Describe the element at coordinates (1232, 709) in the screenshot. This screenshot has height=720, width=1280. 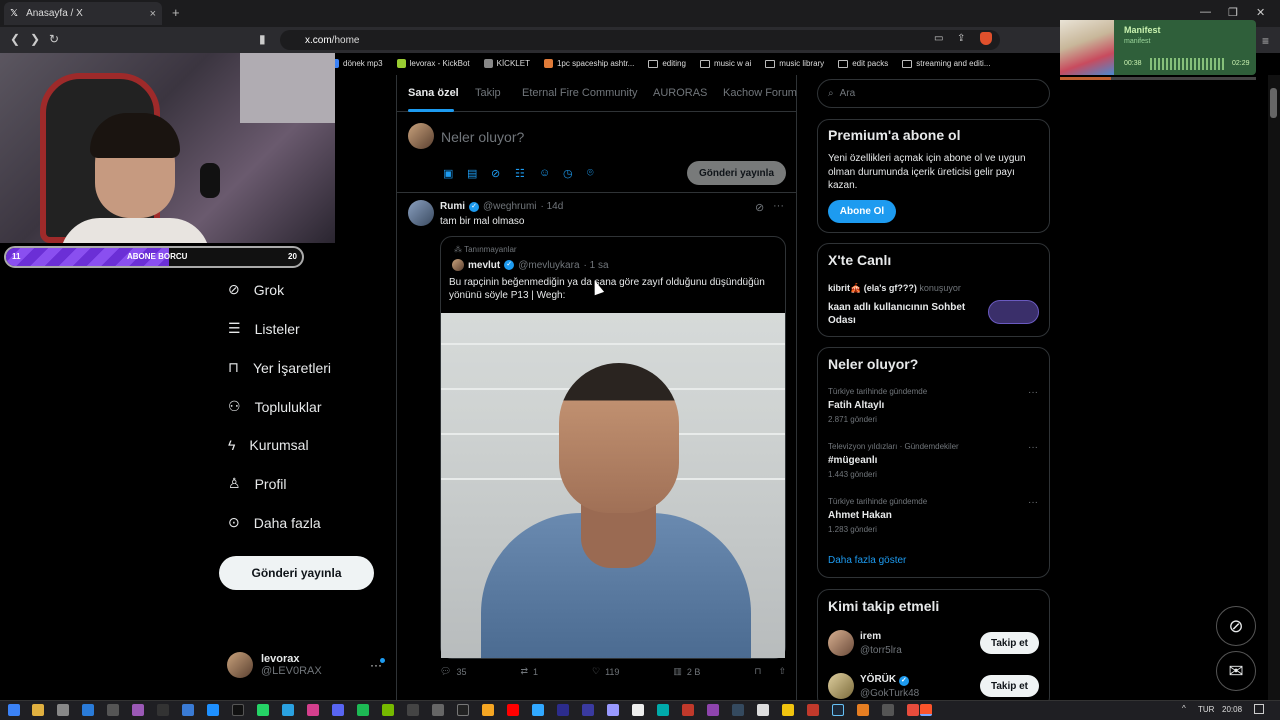
I see `clock: 20:08` at that location.